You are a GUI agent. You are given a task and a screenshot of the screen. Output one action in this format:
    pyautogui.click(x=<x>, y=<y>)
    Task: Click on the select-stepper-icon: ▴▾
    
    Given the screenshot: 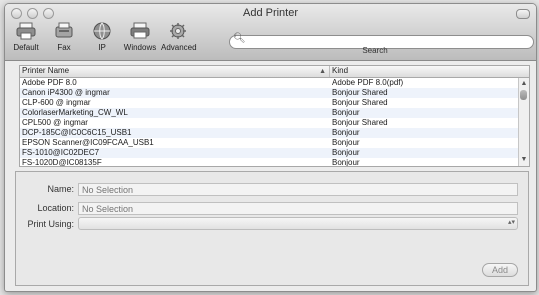 What is the action you would take?
    pyautogui.click(x=511, y=222)
    